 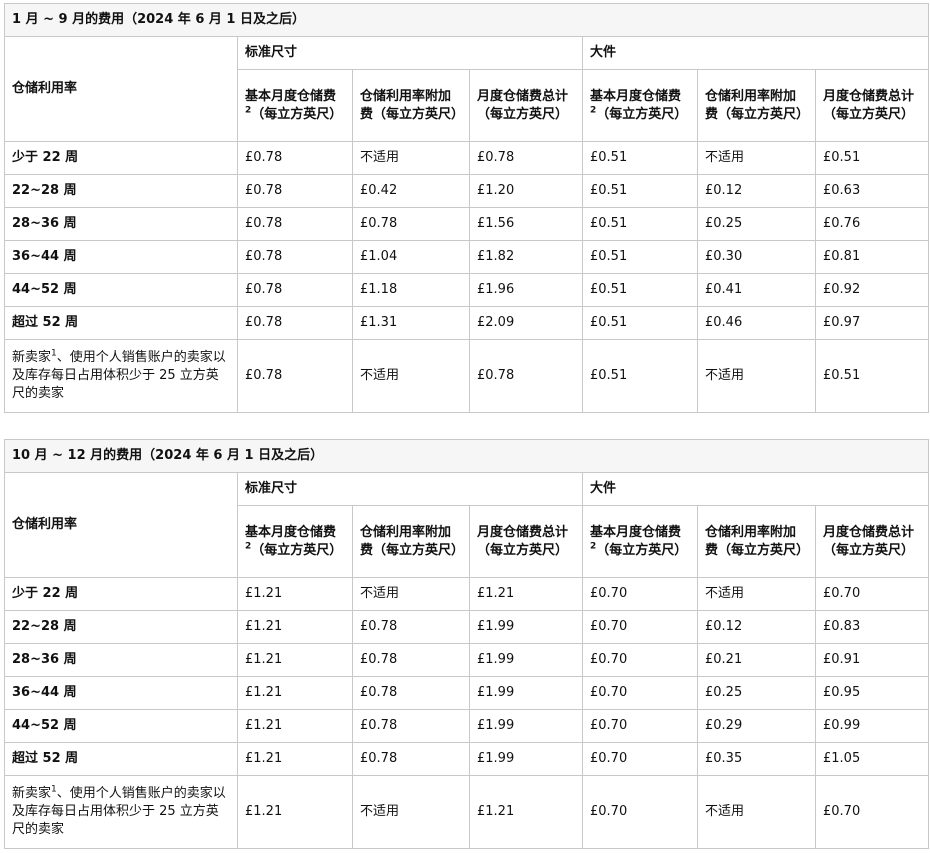 What do you see at coordinates (526, 191) in the screenshot?
I see `fee-cell: £1.20` at bounding box center [526, 191].